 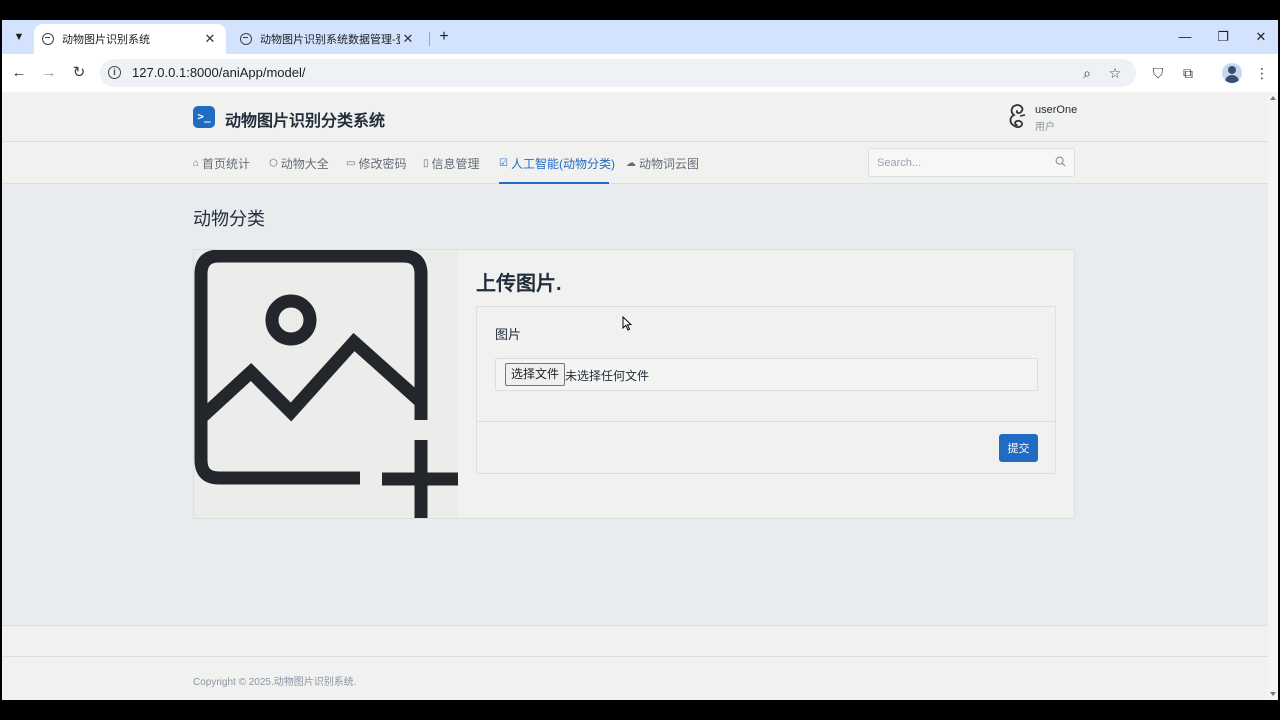 I want to click on submit-button: 提交, so click(x=1018, y=448).